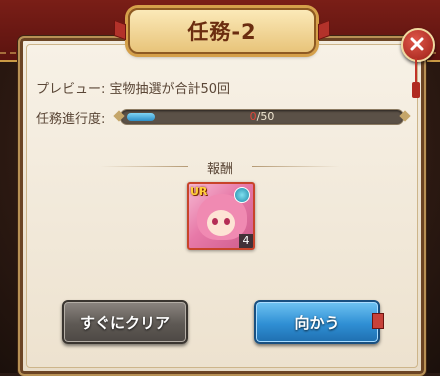  I want to click on tassel-ornament, so click(416, 78).